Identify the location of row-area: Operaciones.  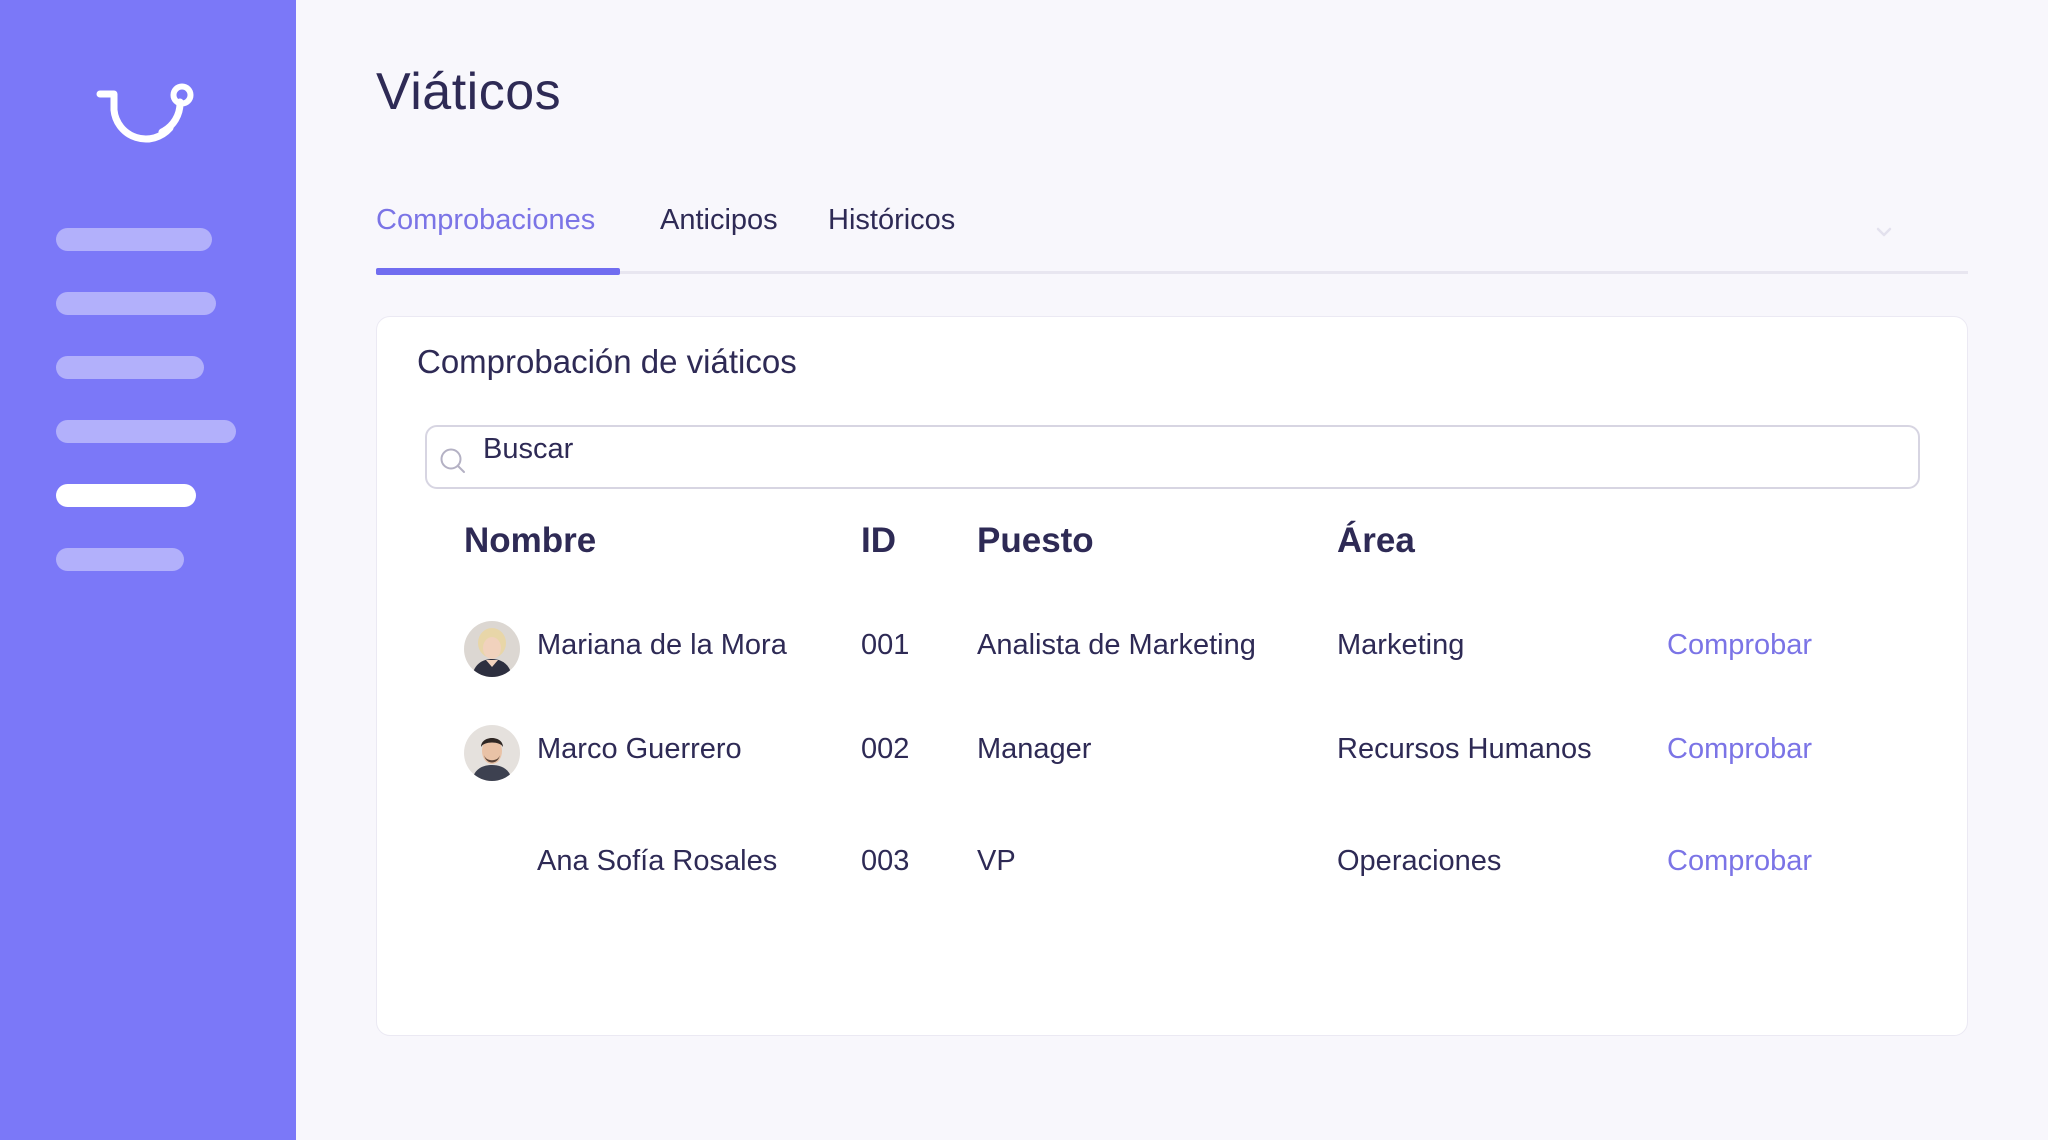
(1419, 861).